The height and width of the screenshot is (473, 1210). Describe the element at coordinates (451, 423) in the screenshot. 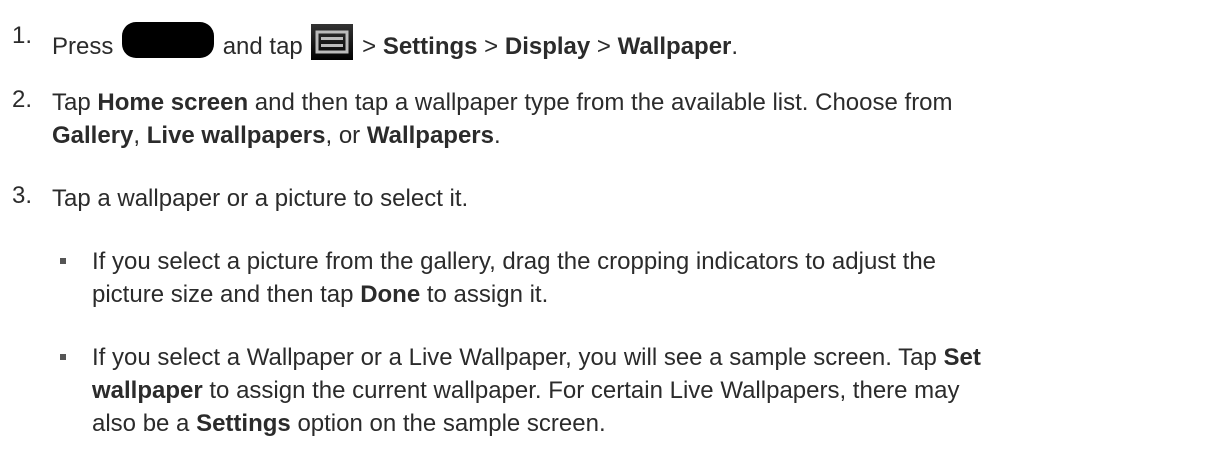

I see `bullet-2-line-3-end: option on the sample screen.` at that location.